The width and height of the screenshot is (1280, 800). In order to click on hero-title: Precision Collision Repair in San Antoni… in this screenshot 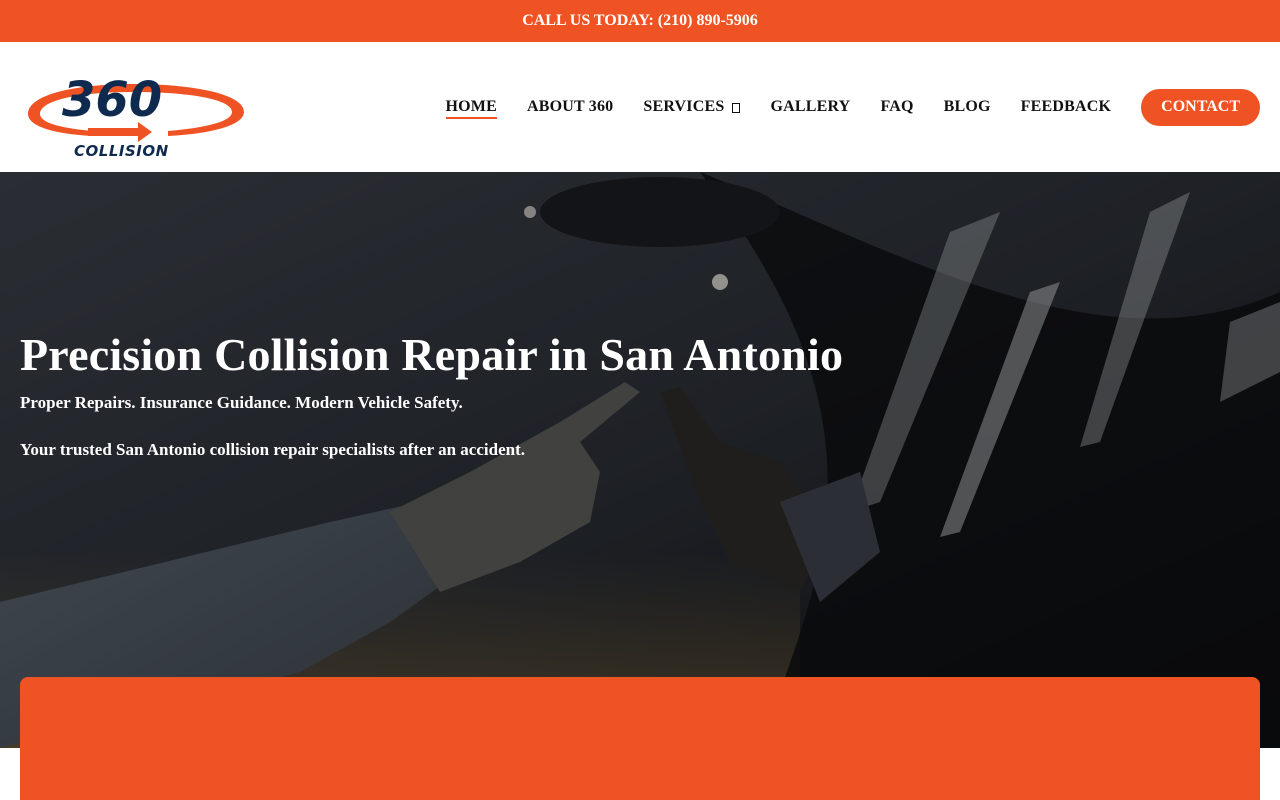, I will do `click(432, 354)`.